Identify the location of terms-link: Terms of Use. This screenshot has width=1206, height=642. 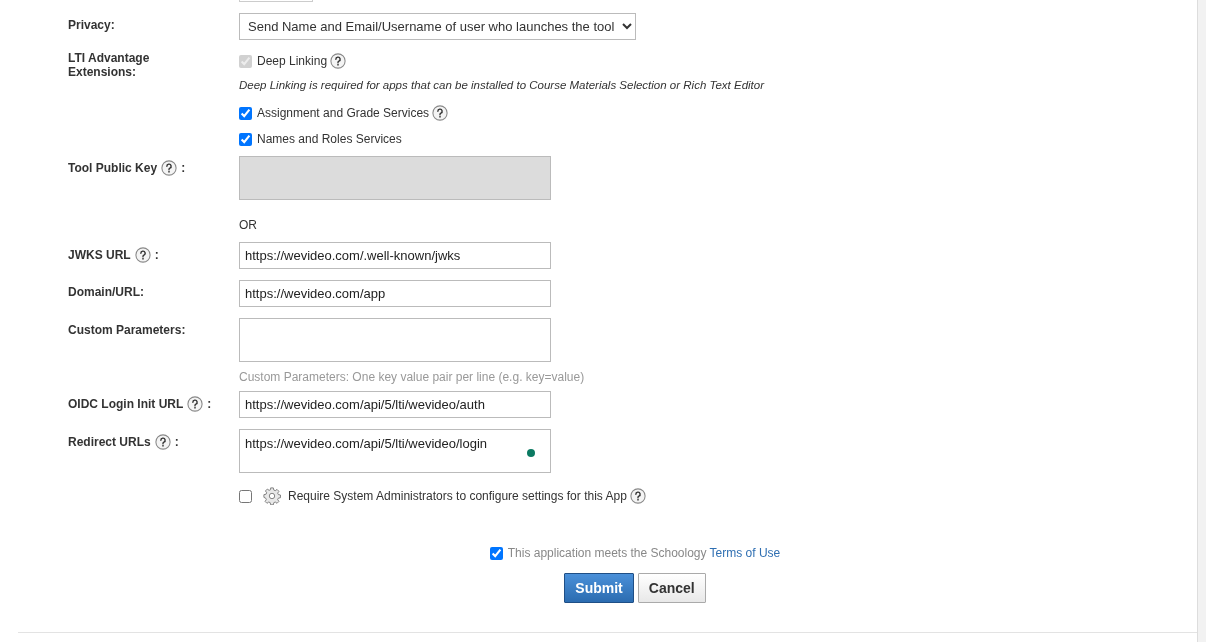
(745, 553).